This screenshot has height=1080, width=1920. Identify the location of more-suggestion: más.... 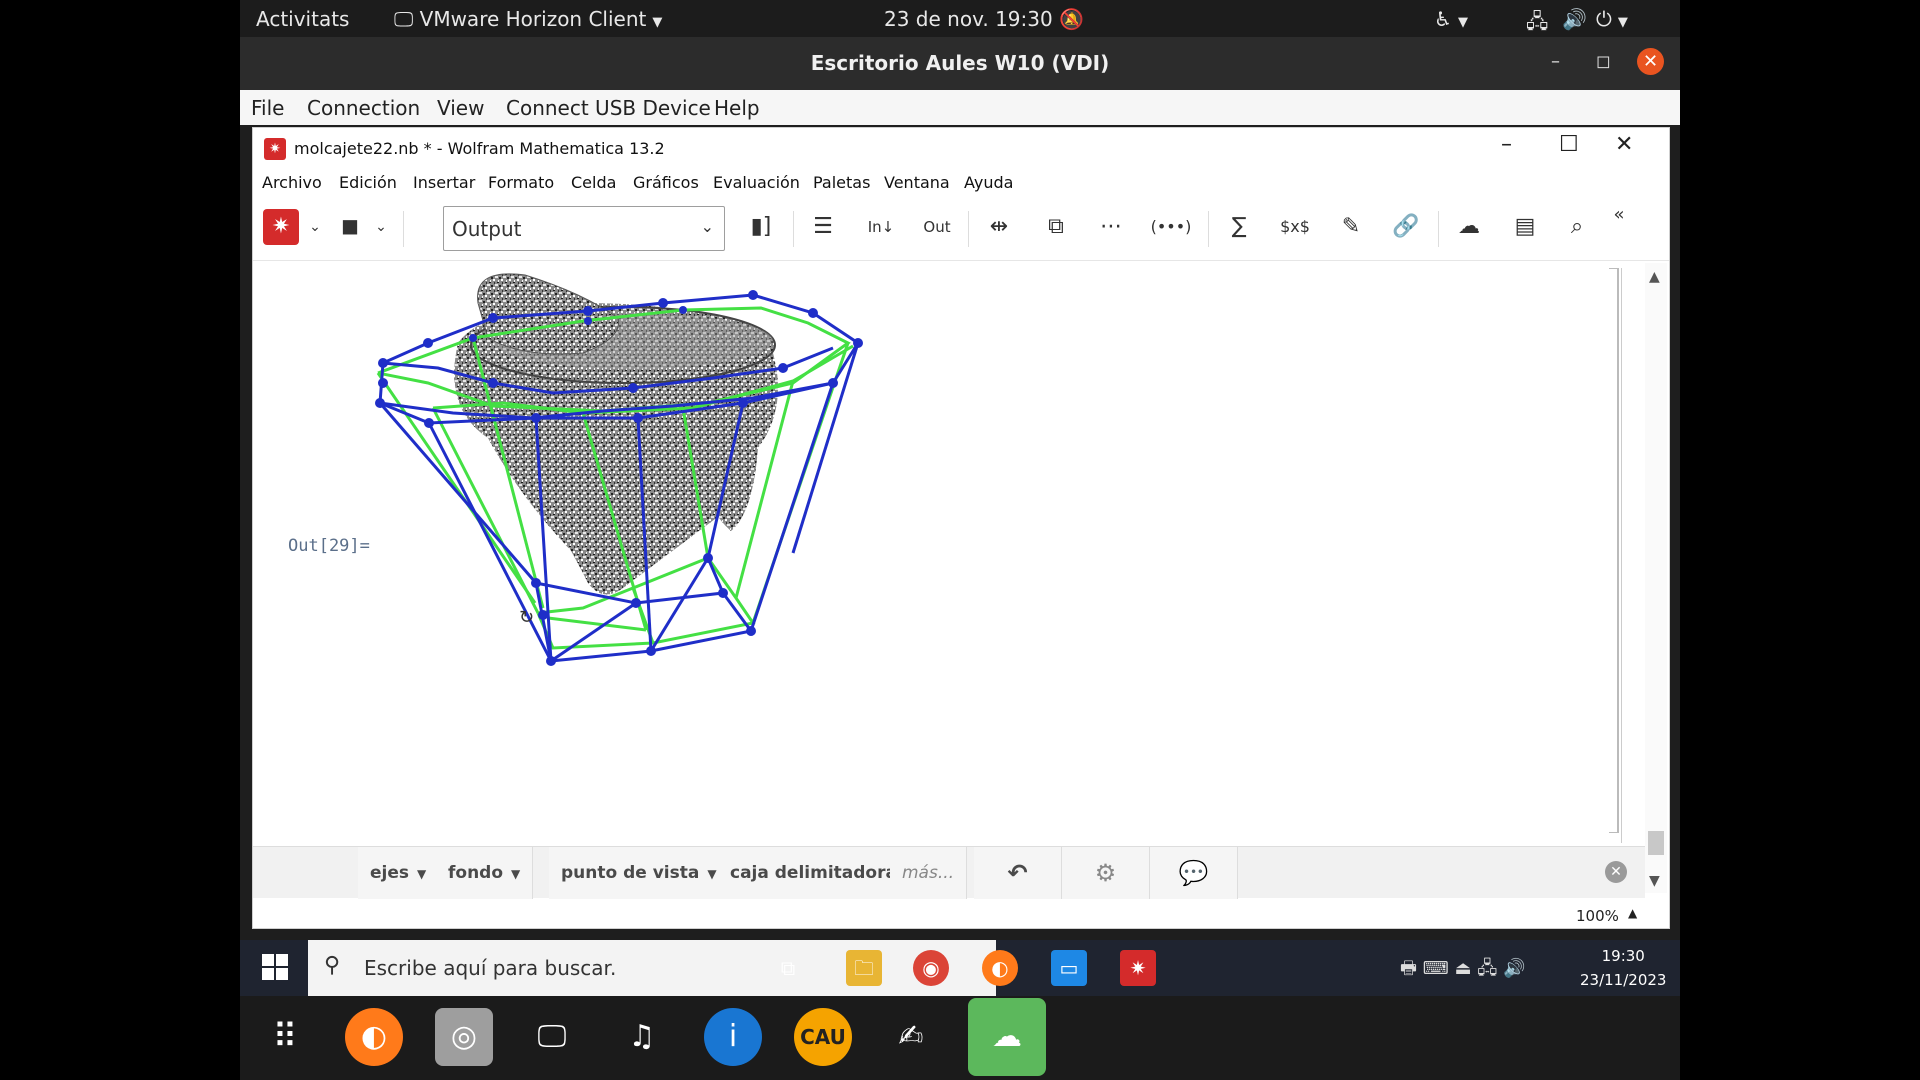
(929, 873).